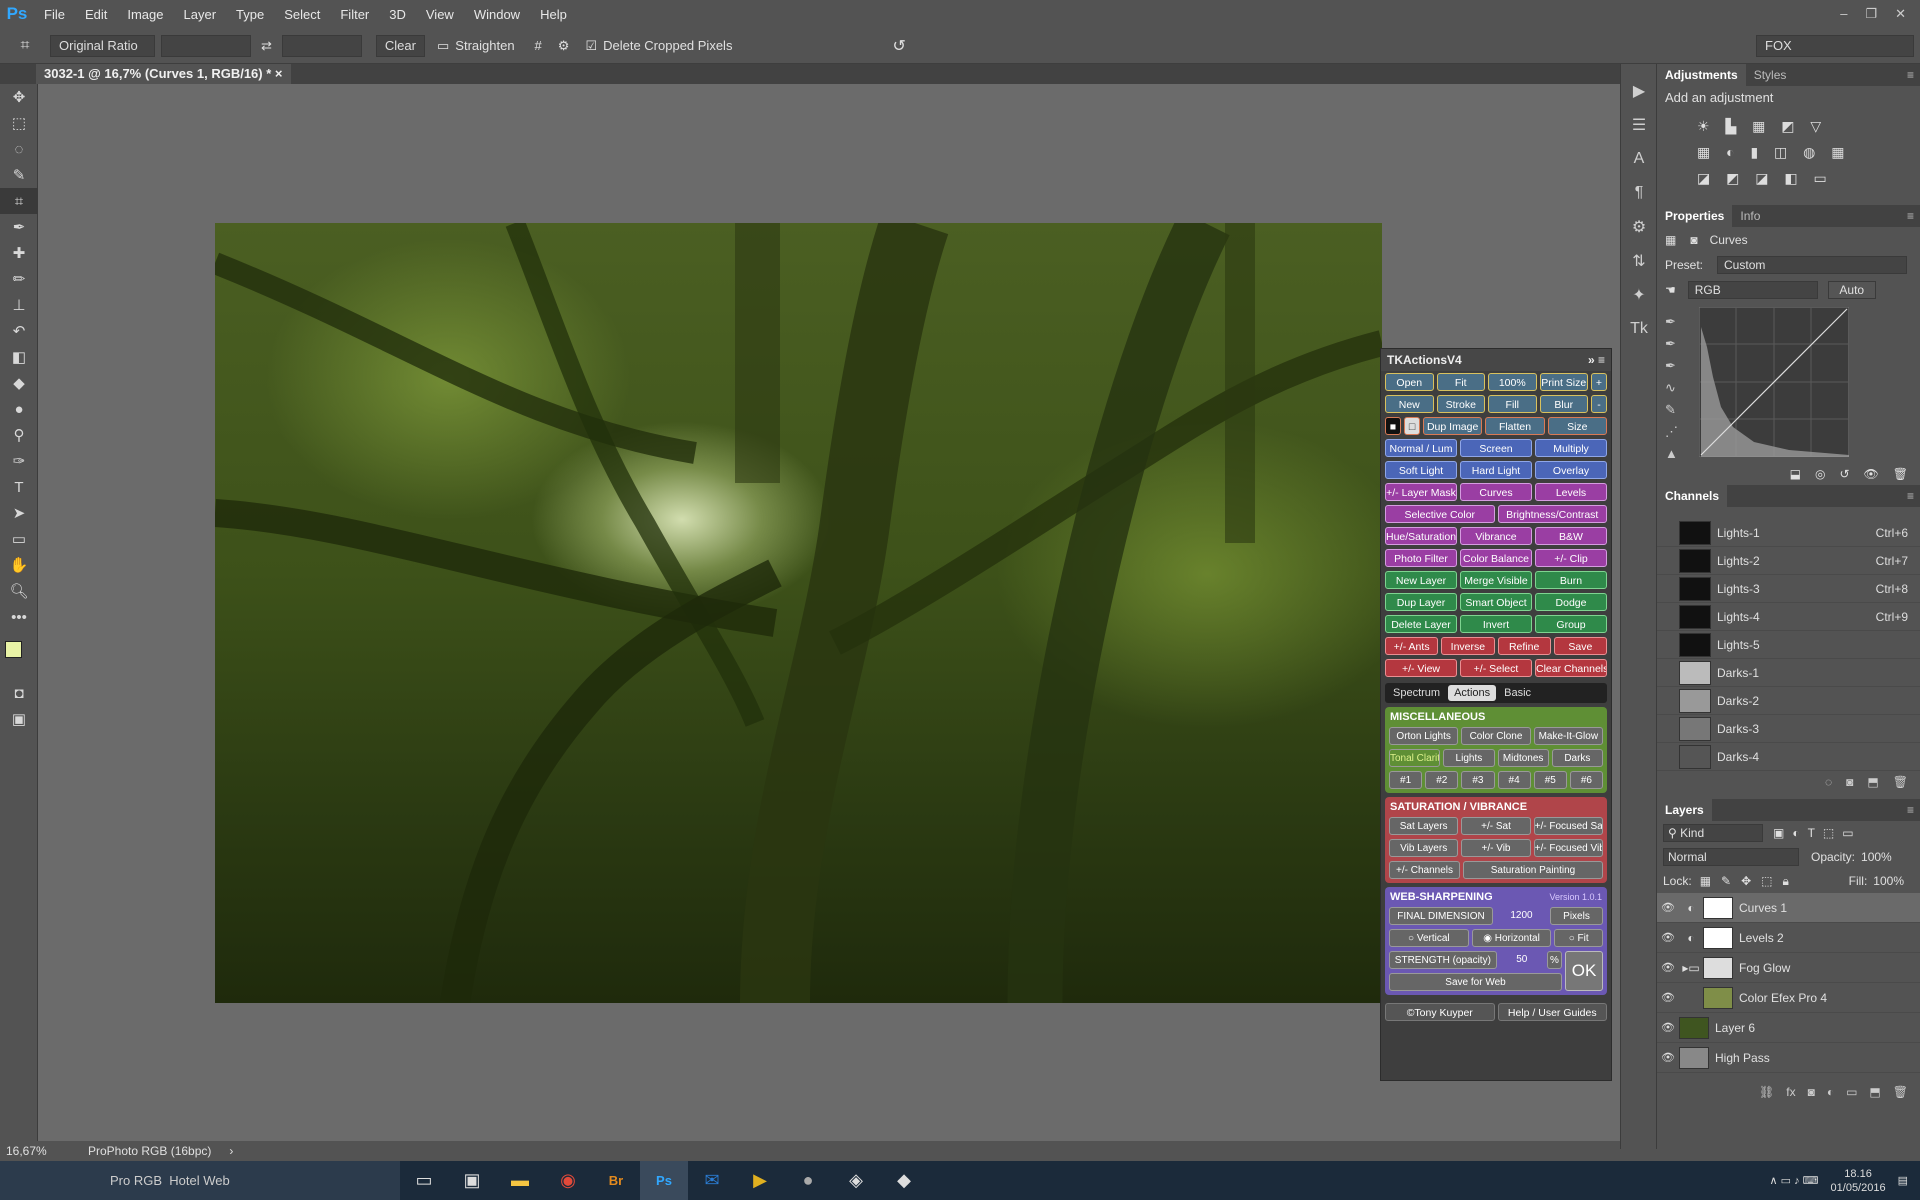 The height and width of the screenshot is (1200, 1920). Describe the element at coordinates (1788, 1028) in the screenshot. I see `layer-row: 👁︎ Layer 6` at that location.